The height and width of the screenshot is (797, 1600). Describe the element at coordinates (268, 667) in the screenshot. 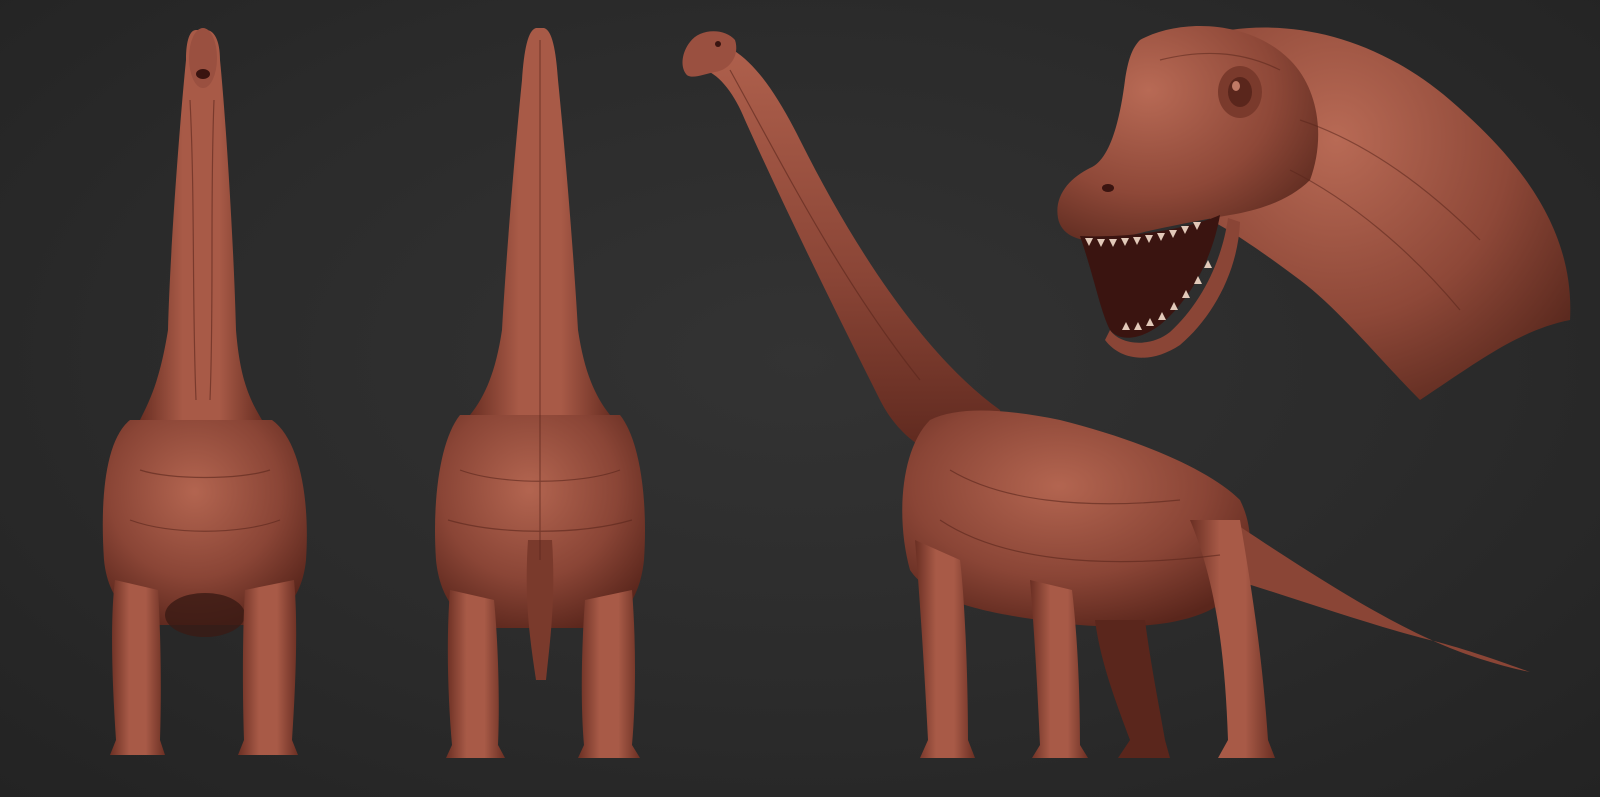

I see `front-right-leg` at that location.